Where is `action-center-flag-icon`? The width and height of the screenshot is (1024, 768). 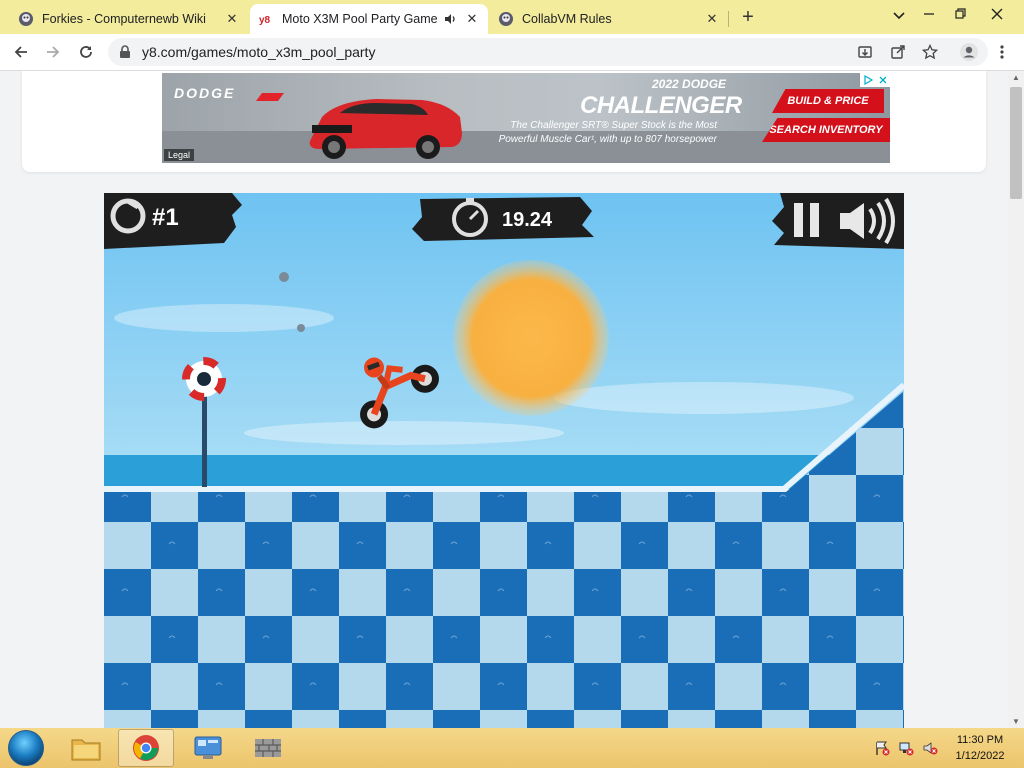 action-center-flag-icon is located at coordinates (882, 748).